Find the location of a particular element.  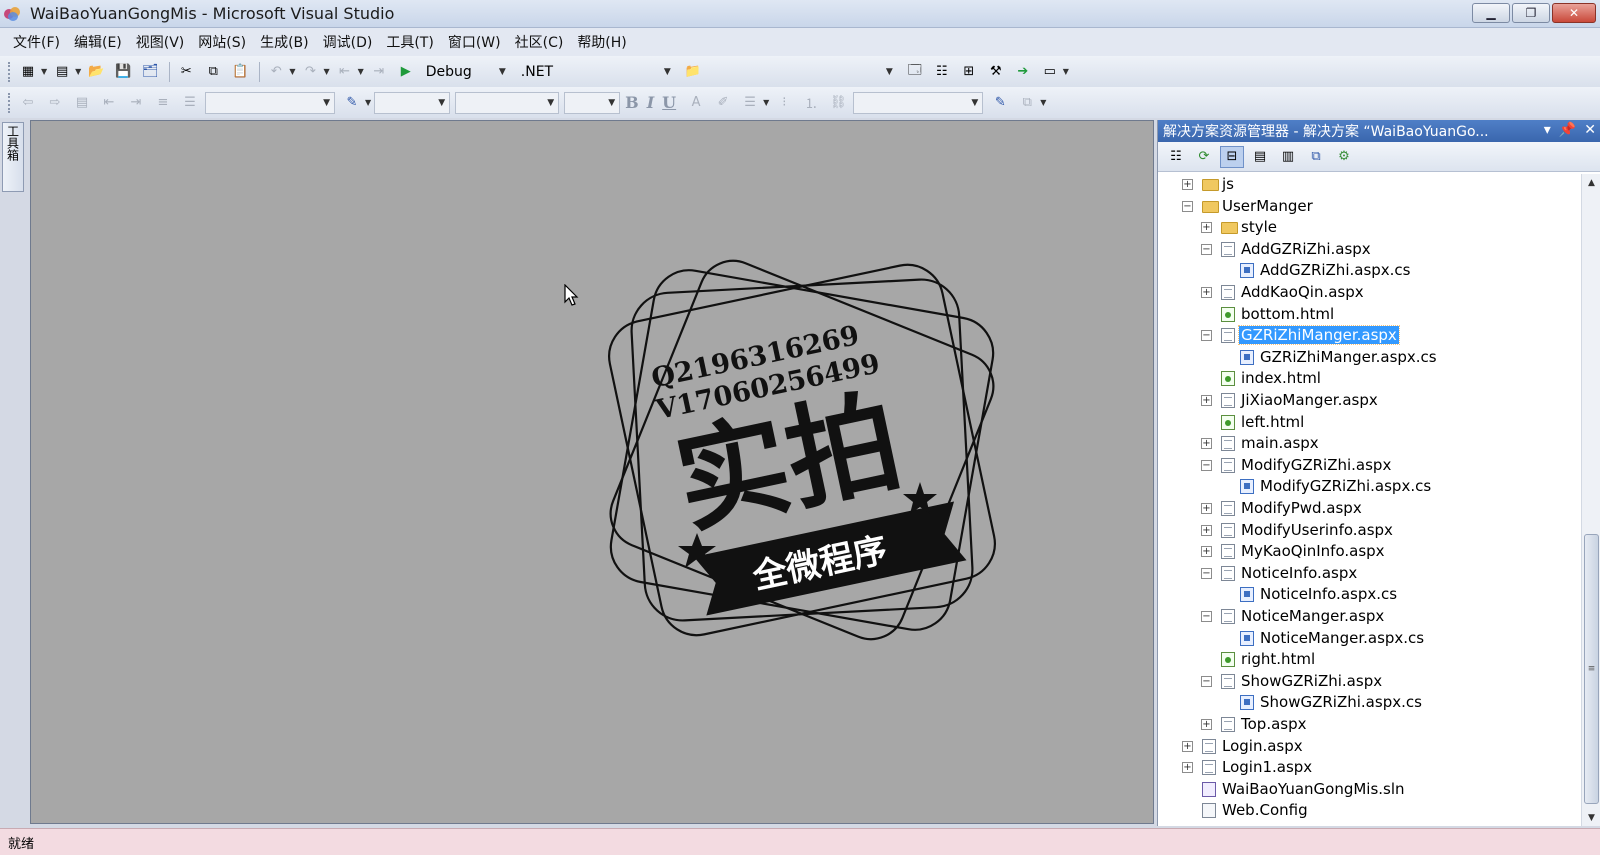

scroll-up-icon: ▲ is located at coordinates (1591, 182).